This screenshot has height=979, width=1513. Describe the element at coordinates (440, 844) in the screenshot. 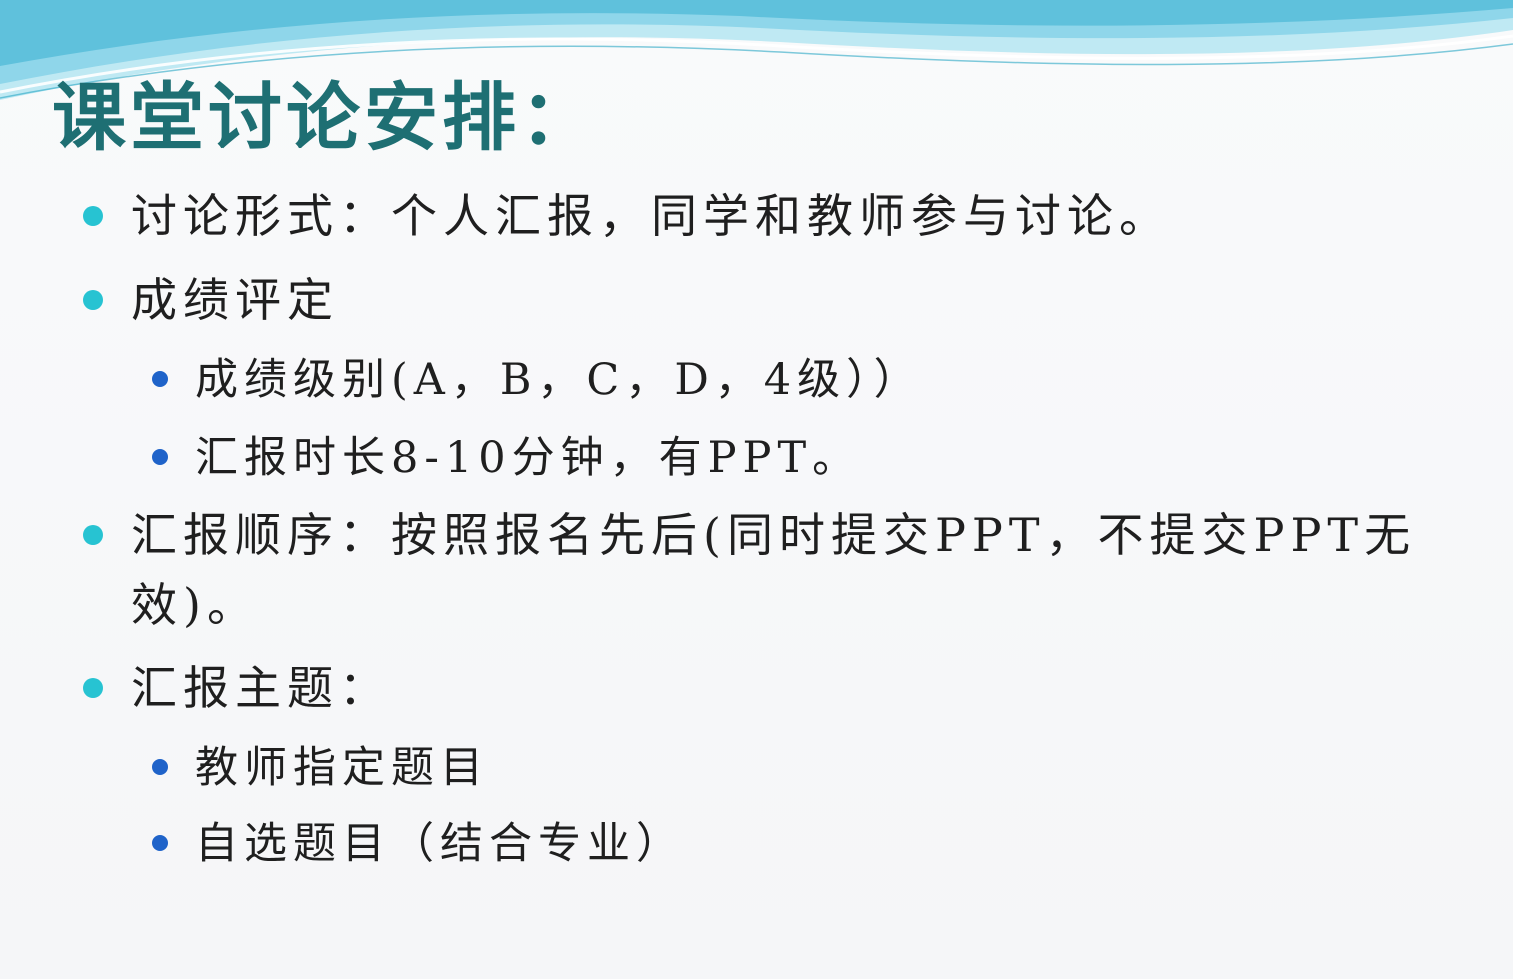

I see `bullet-text: 自选题目（结合专业）` at that location.